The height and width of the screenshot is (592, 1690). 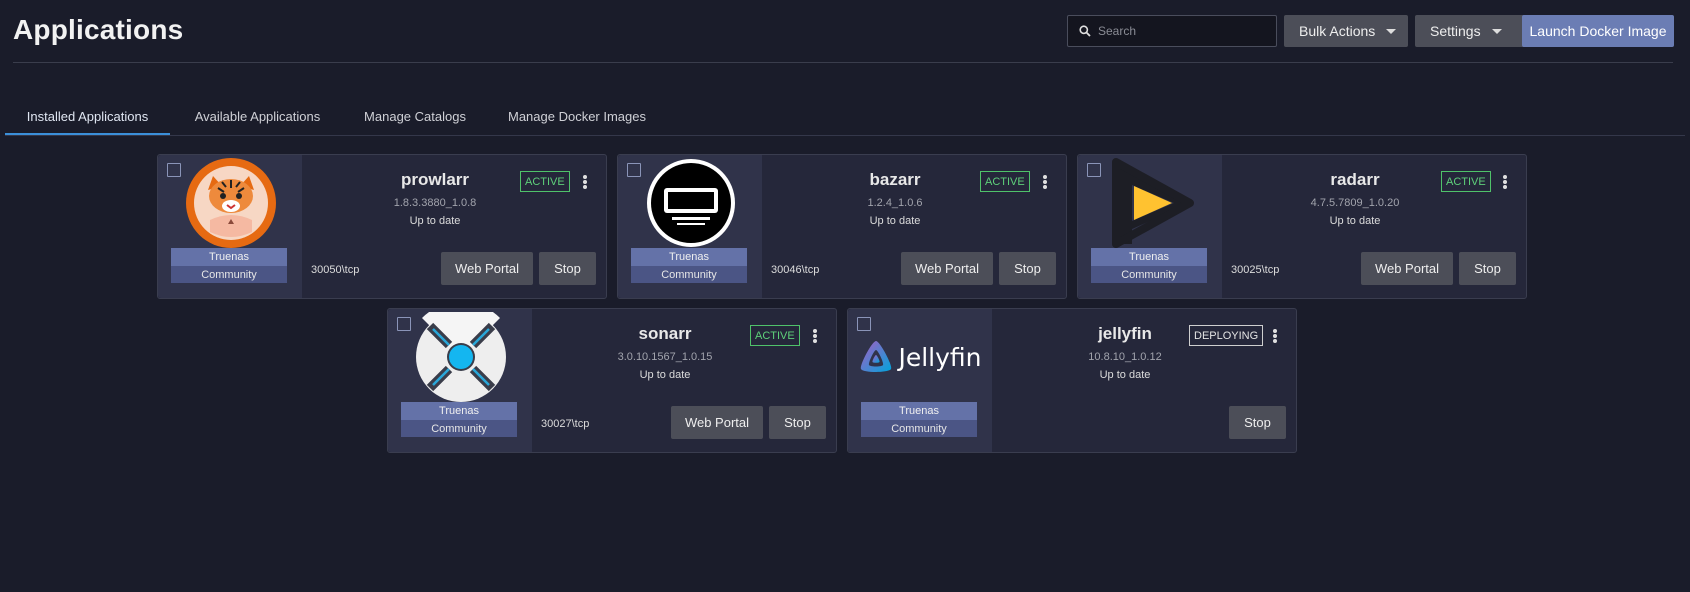 What do you see at coordinates (257, 116) in the screenshot?
I see `tab-available-applications: Available Applications` at bounding box center [257, 116].